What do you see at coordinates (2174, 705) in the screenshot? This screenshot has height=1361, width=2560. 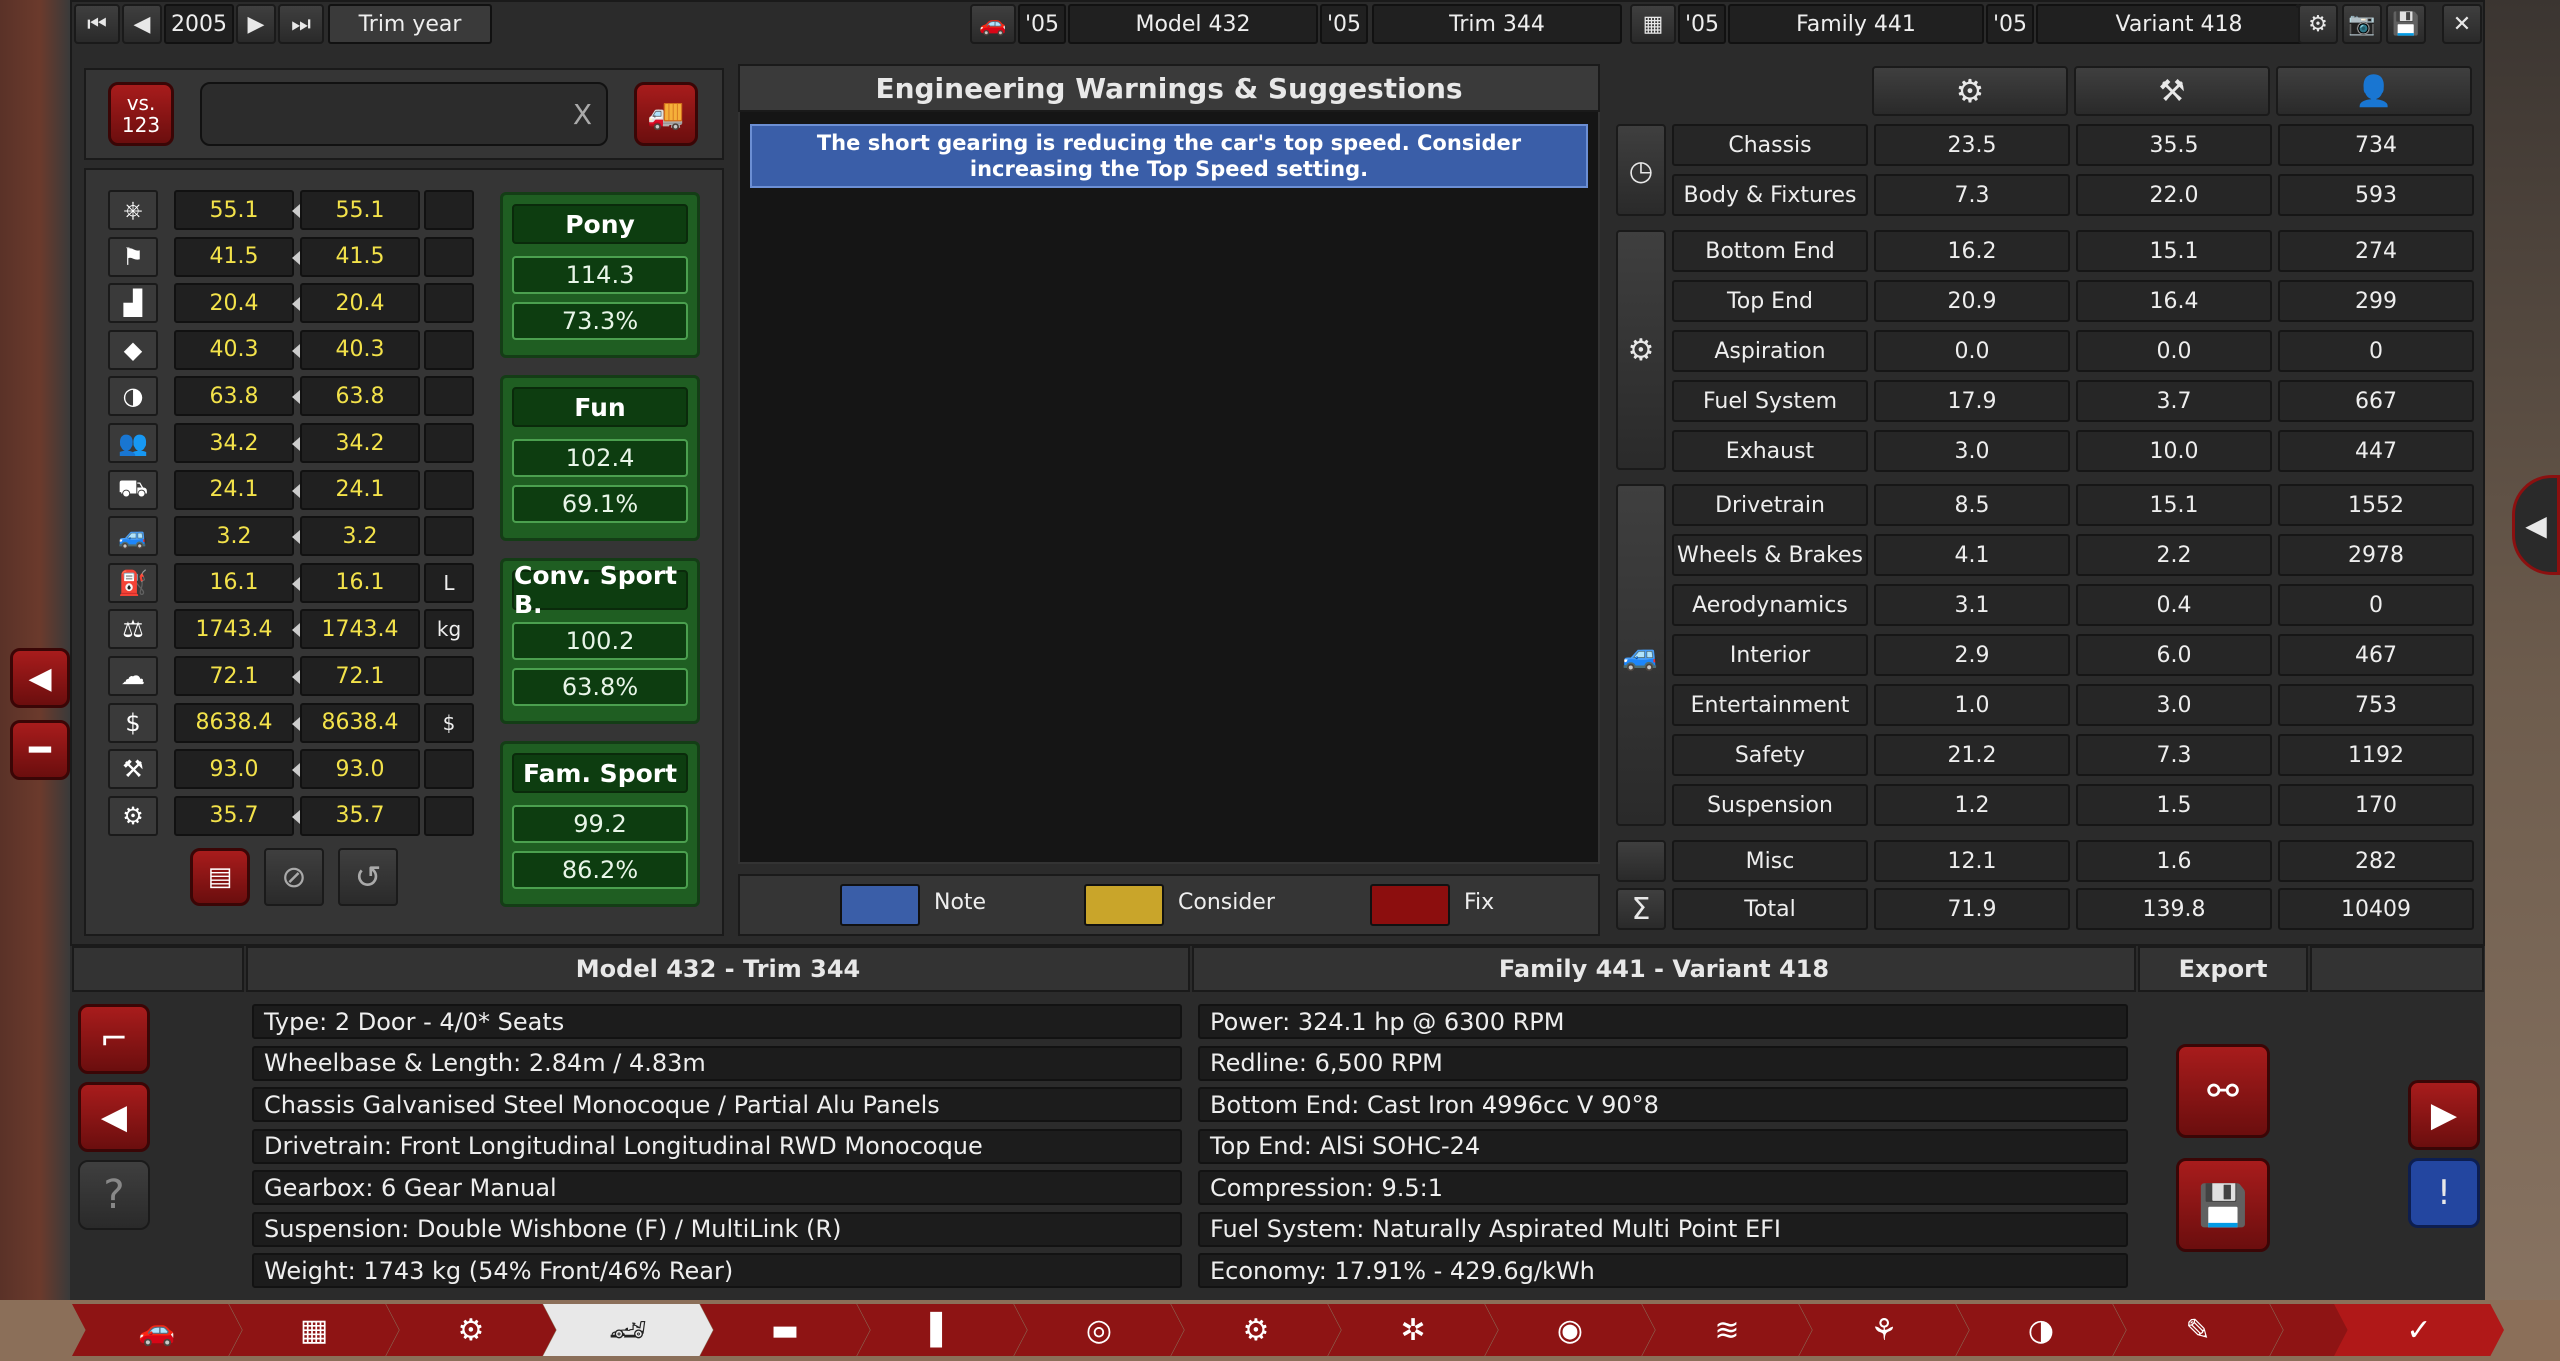 I see `breakdown-production-value: 3.0` at bounding box center [2174, 705].